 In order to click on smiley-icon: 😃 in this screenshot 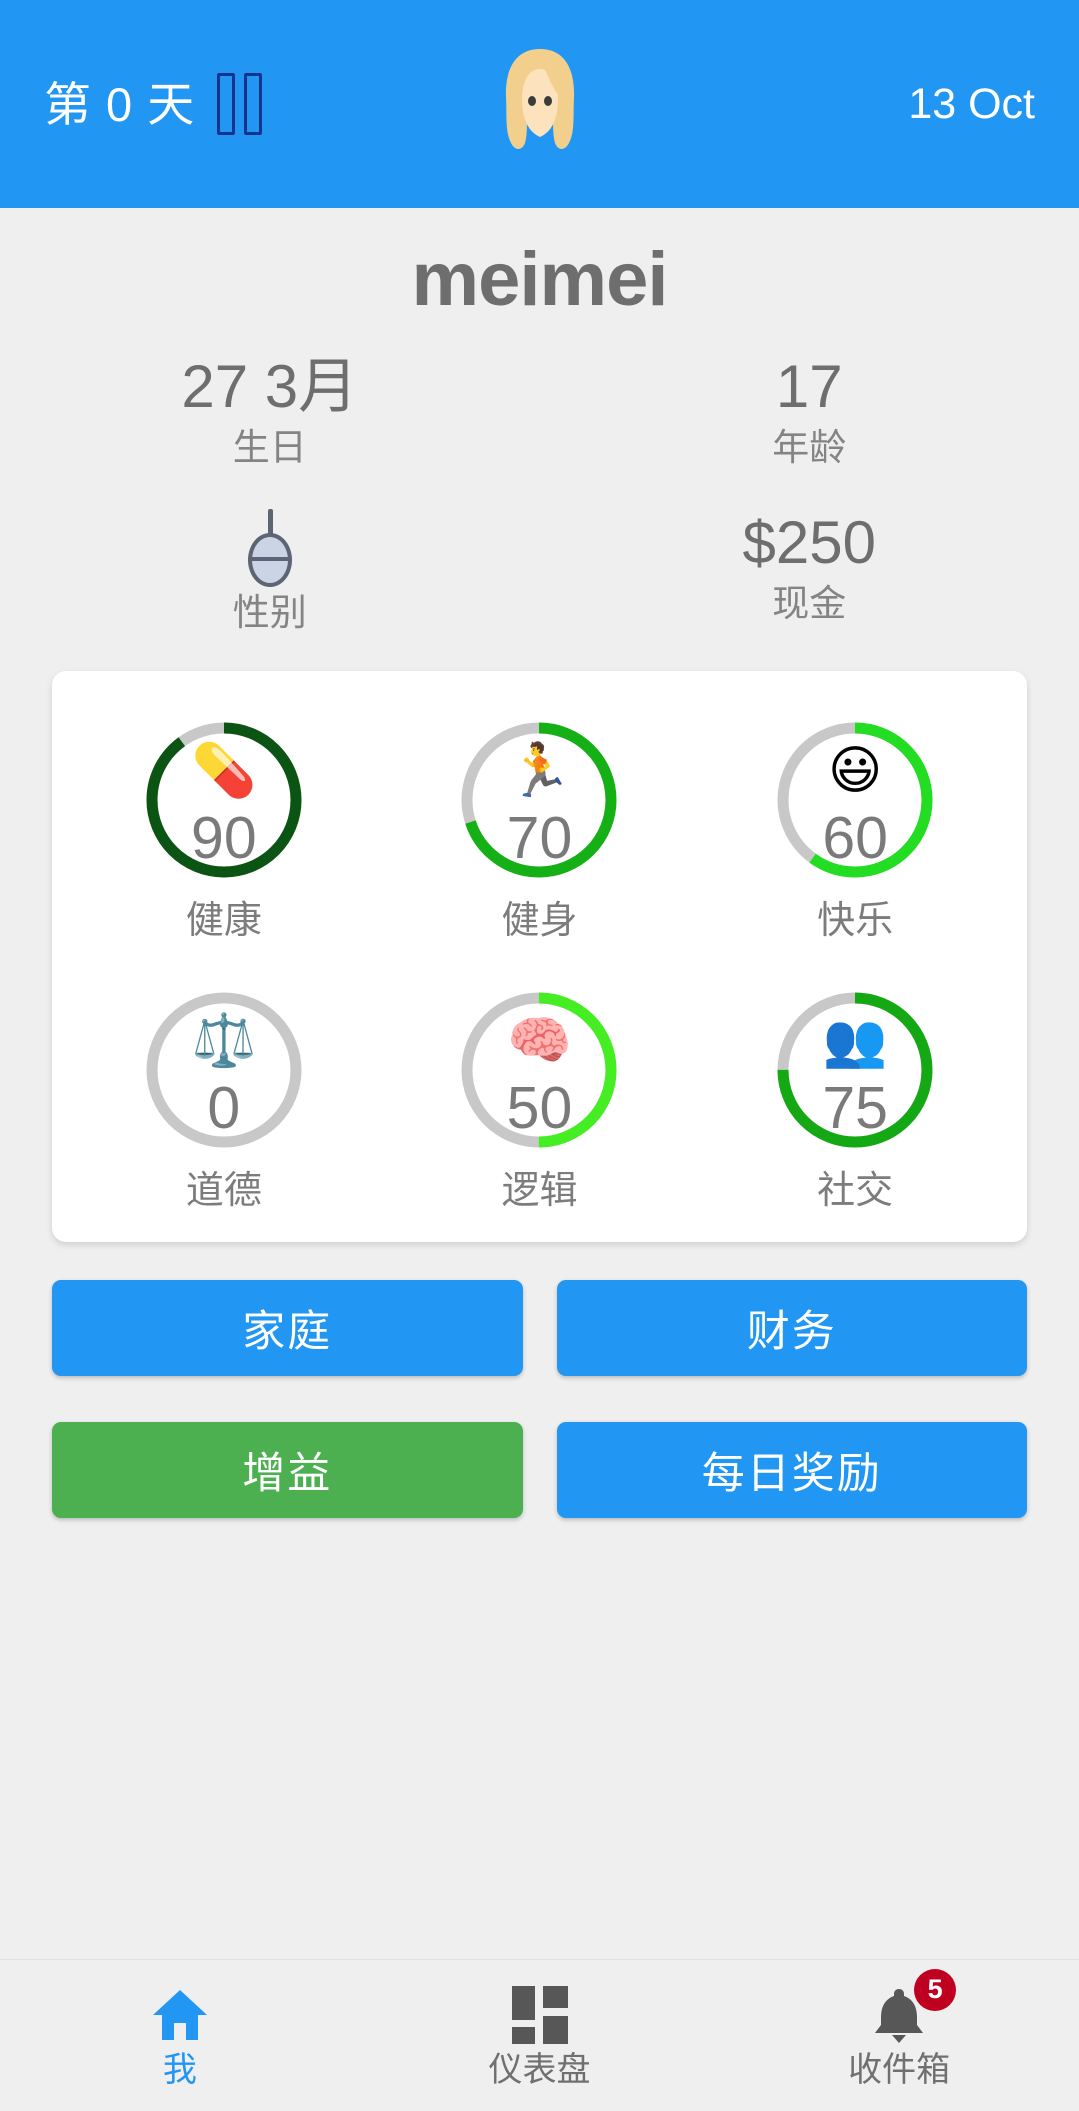, I will do `click(855, 771)`.